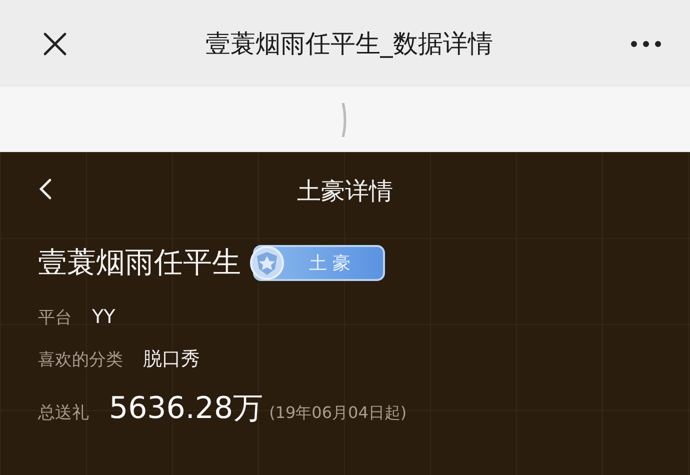  What do you see at coordinates (55, 43) in the screenshot?
I see `close-icon` at bounding box center [55, 43].